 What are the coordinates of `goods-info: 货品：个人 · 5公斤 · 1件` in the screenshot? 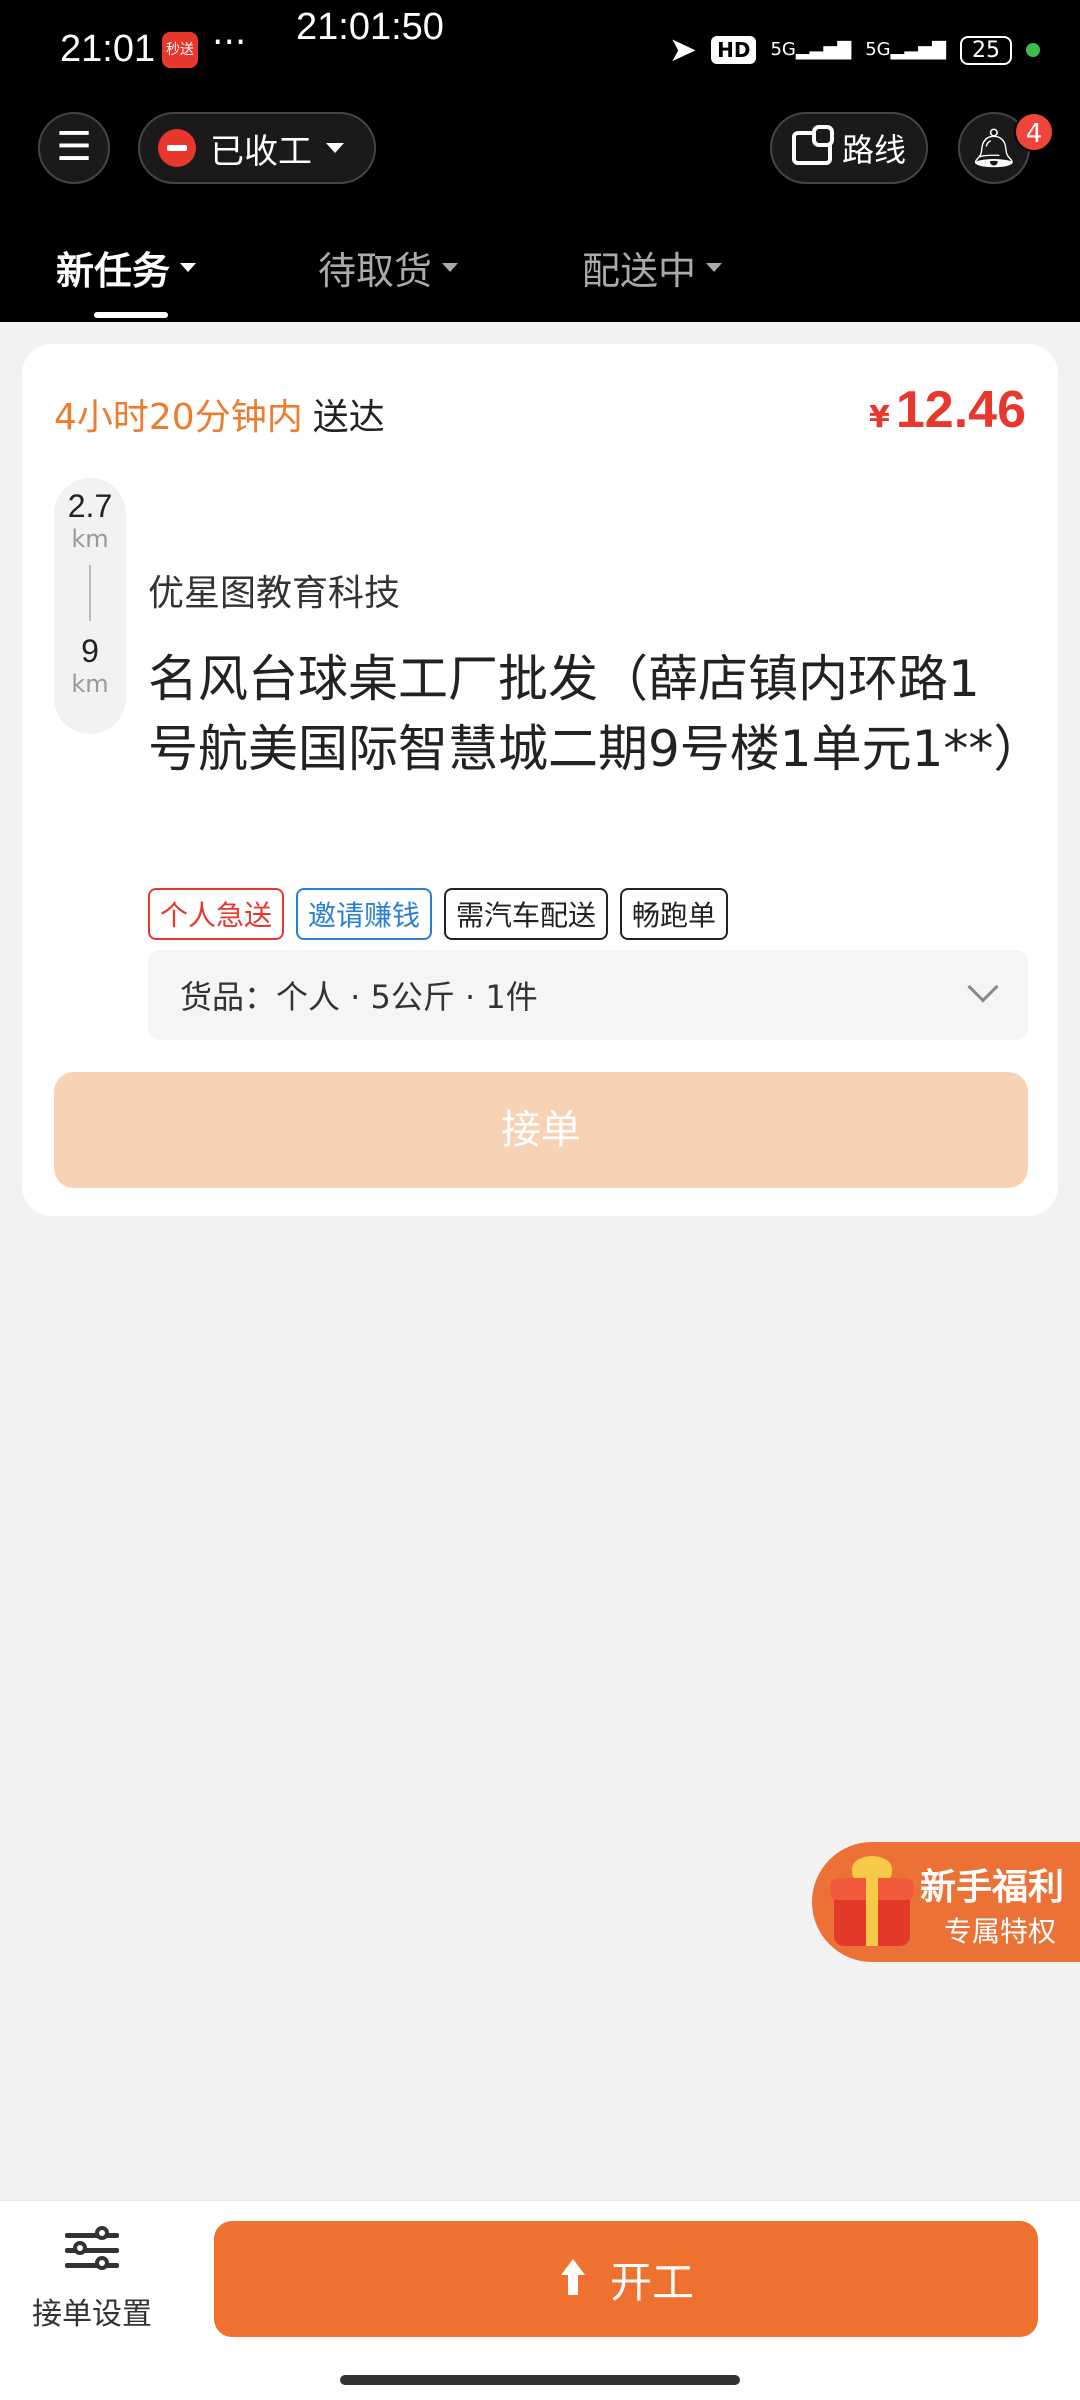 It's located at (359, 997).